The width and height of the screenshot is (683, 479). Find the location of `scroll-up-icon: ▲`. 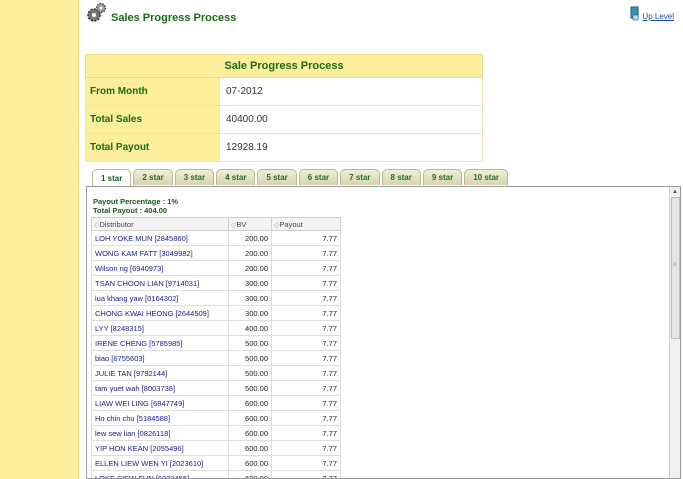

scroll-up-icon: ▲ is located at coordinates (675, 192).